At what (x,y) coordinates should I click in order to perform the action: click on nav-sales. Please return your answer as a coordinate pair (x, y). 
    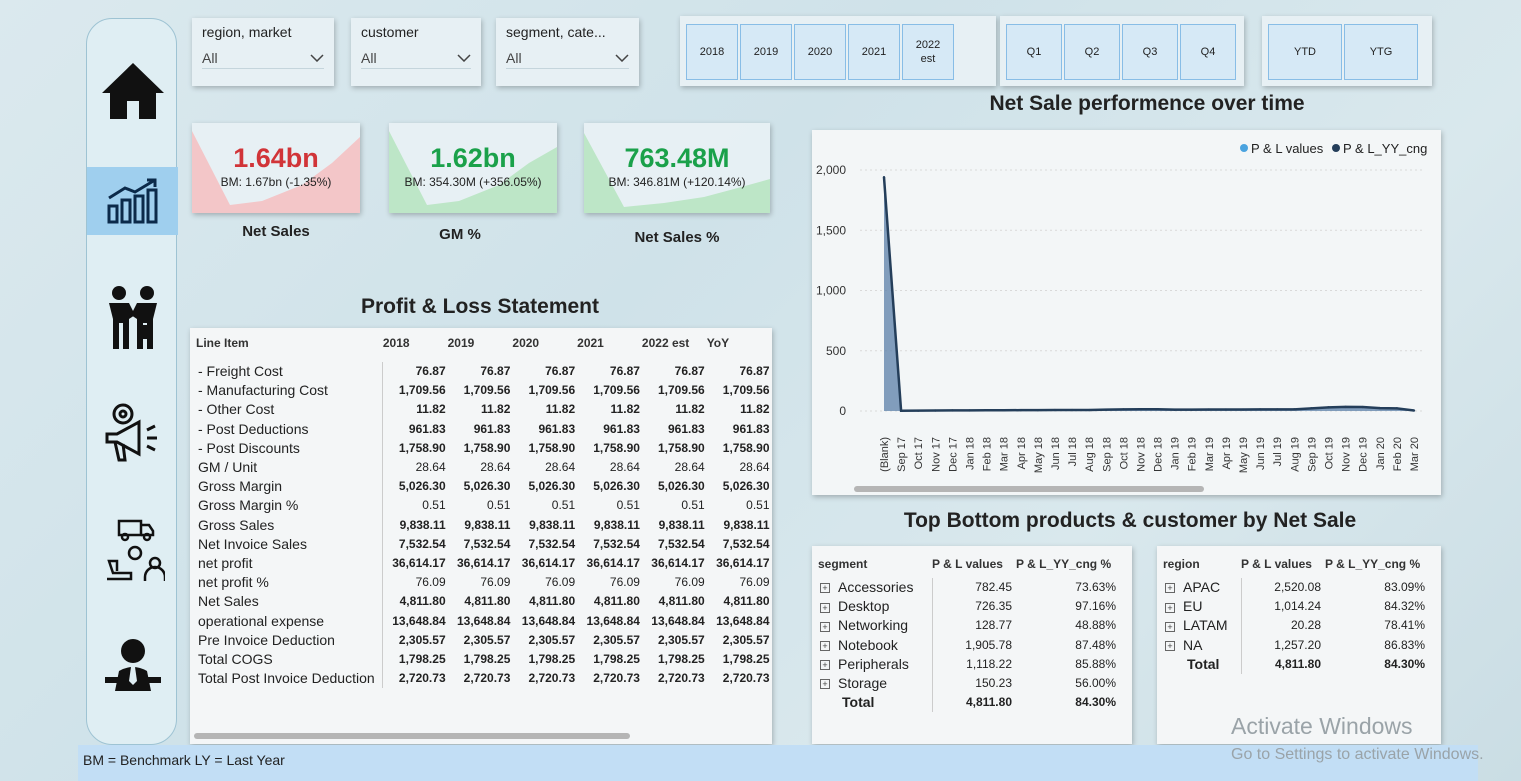
    Looking at the image, I should click on (132, 201).